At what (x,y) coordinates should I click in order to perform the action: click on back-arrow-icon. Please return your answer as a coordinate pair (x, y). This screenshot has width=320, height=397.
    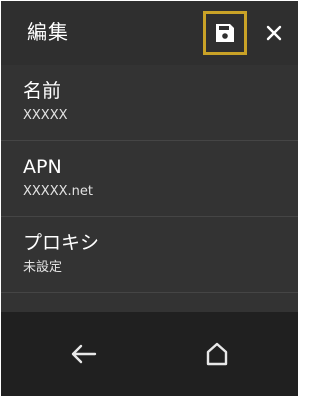
    Looking at the image, I should click on (84, 354).